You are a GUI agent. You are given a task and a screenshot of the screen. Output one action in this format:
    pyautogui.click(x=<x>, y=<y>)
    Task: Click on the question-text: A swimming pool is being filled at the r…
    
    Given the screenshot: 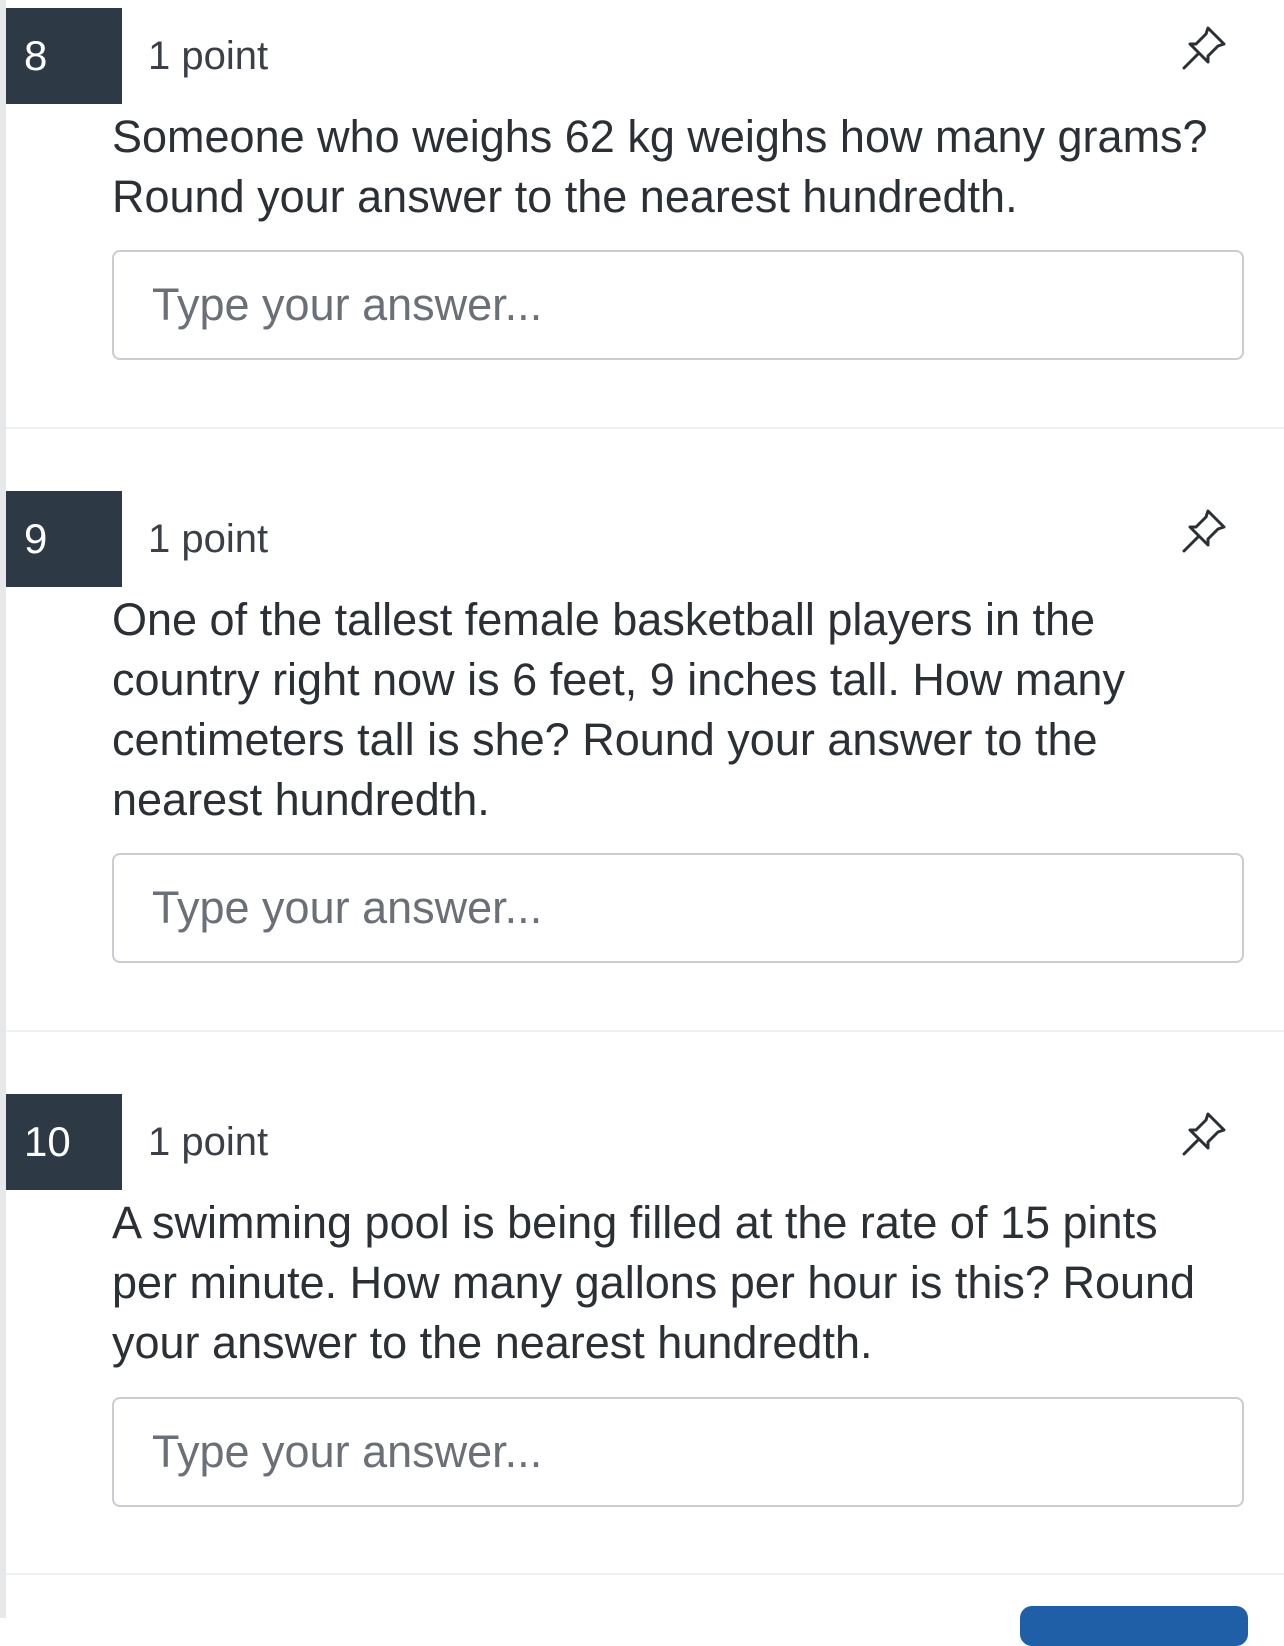 What is the action you would take?
    pyautogui.click(x=654, y=1282)
    